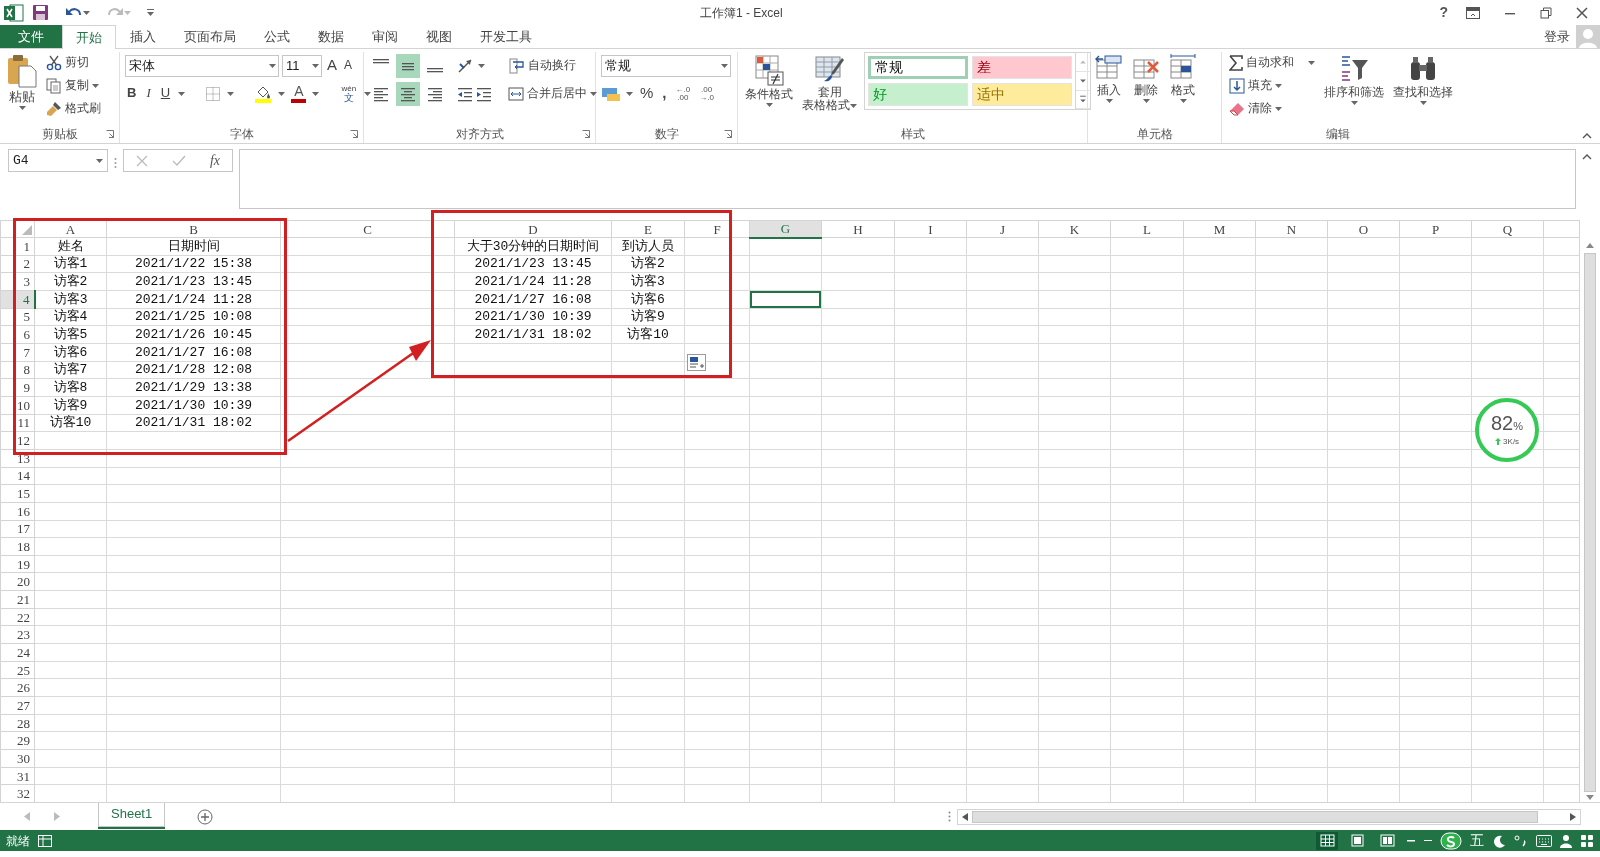  I want to click on paste-button: 粘贴, so click(22, 87).